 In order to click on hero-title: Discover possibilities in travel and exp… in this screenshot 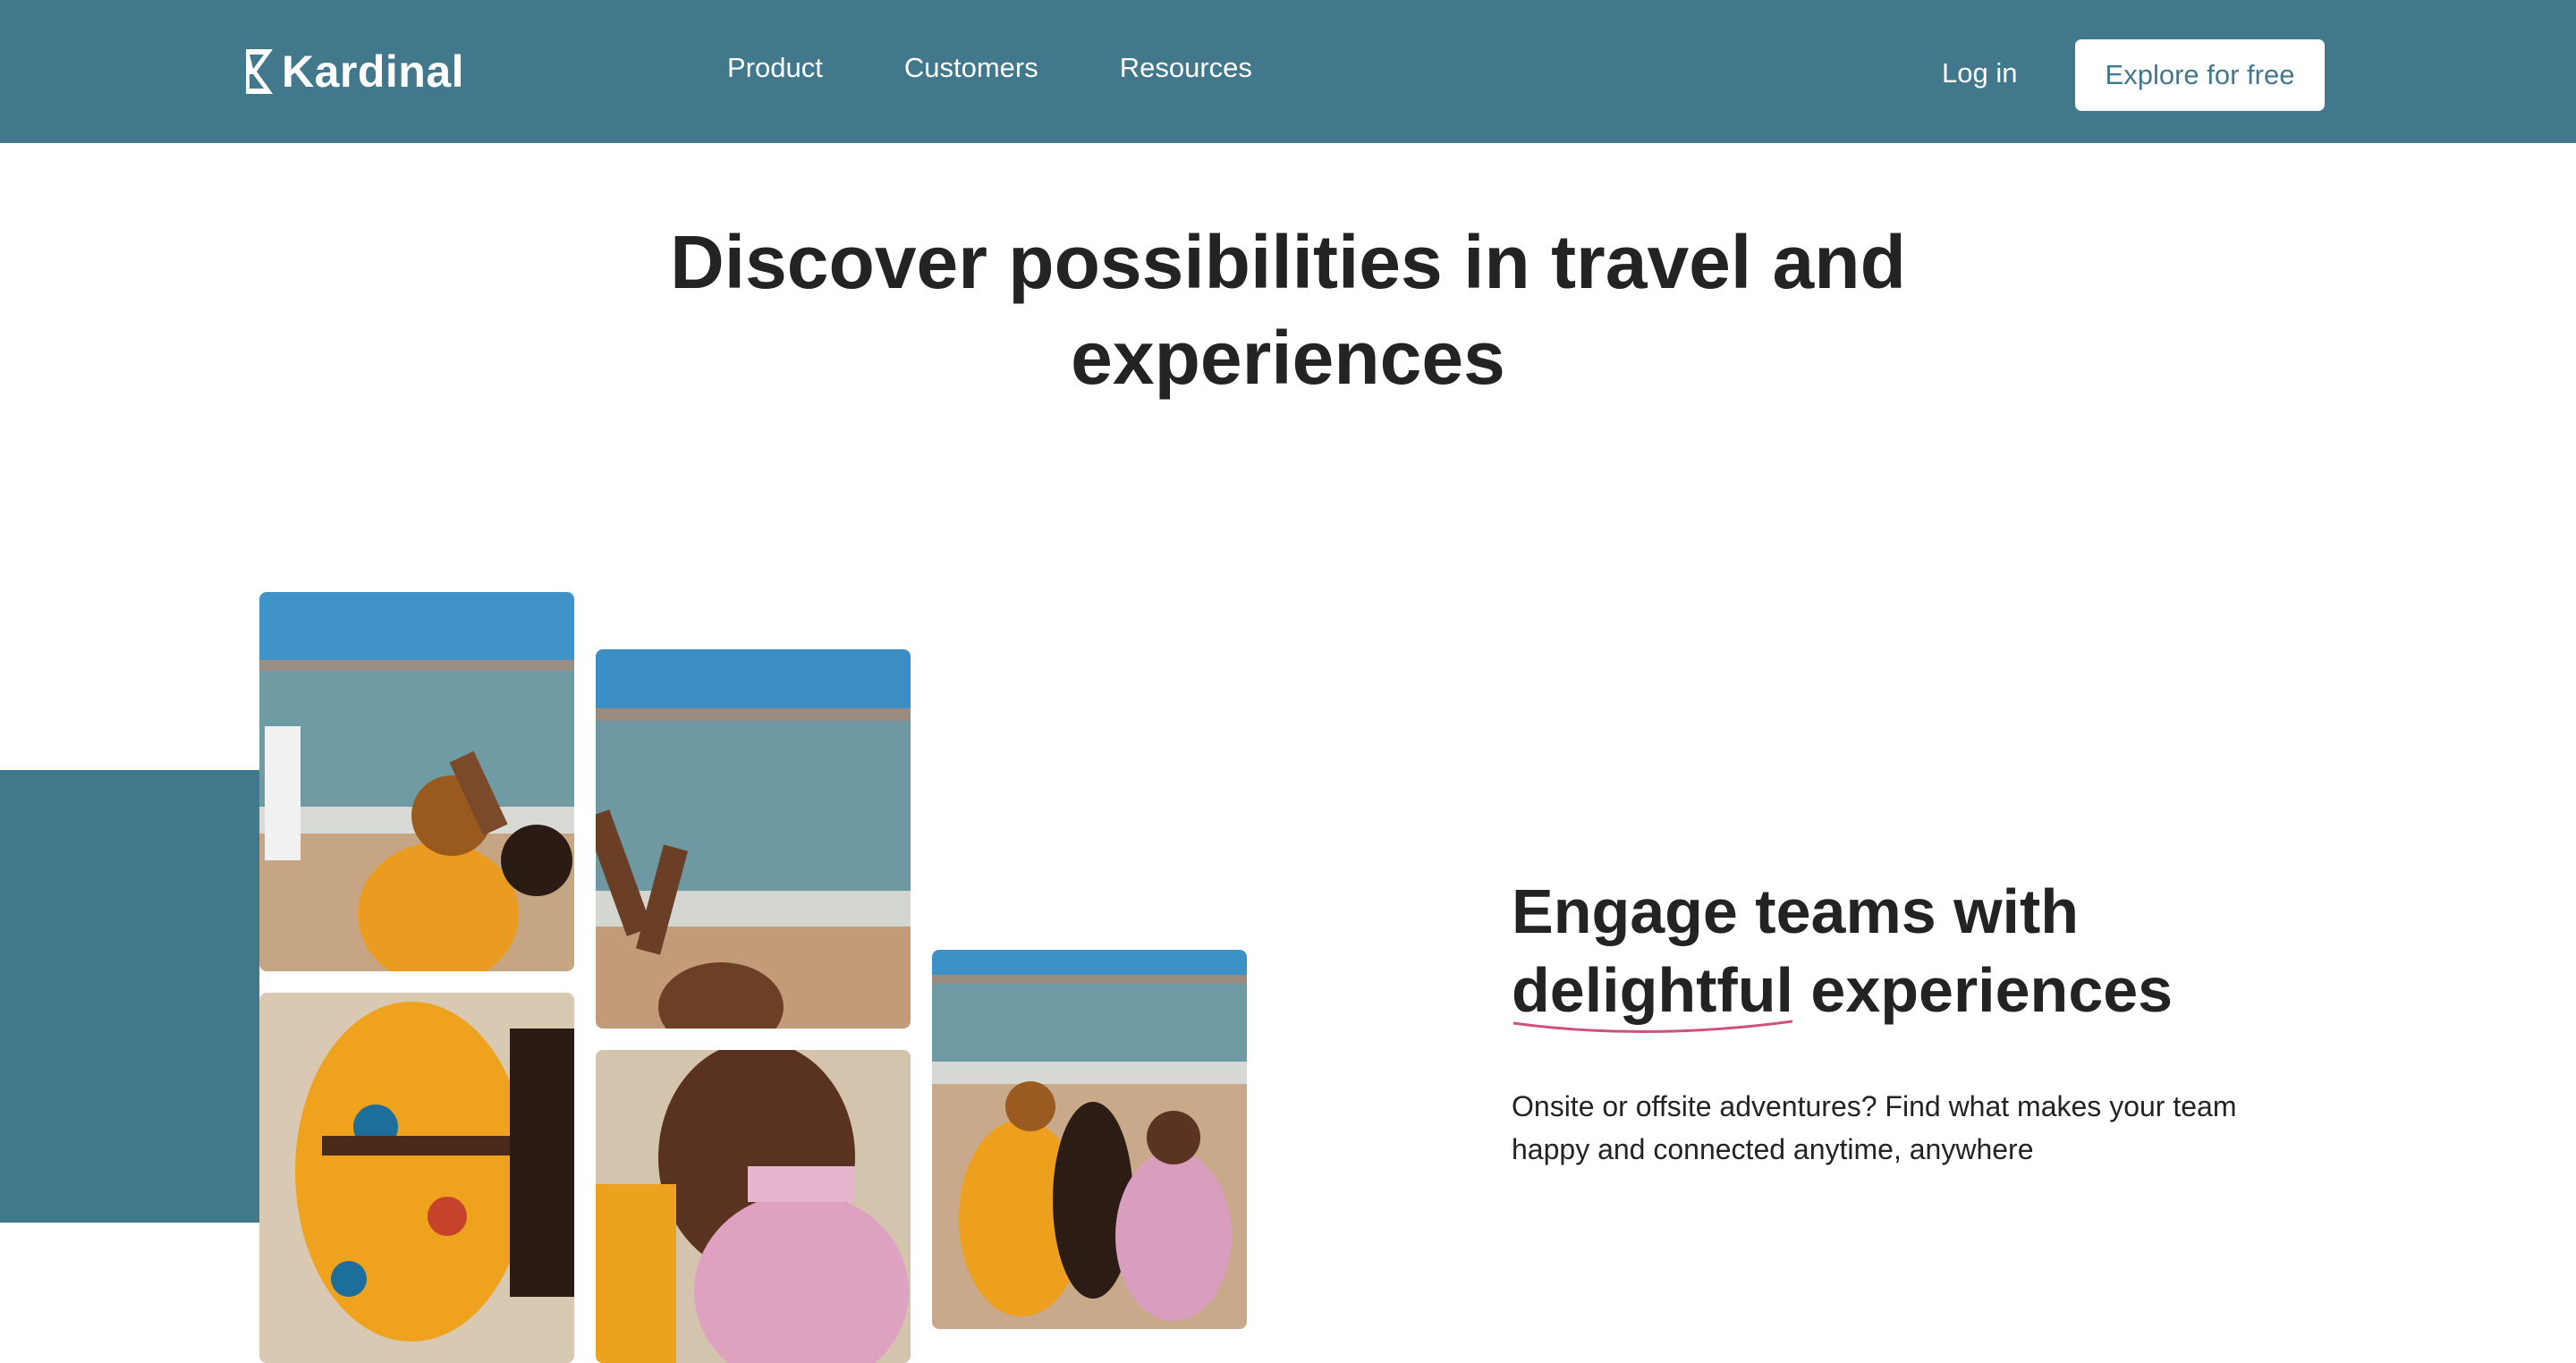, I will do `click(1288, 310)`.